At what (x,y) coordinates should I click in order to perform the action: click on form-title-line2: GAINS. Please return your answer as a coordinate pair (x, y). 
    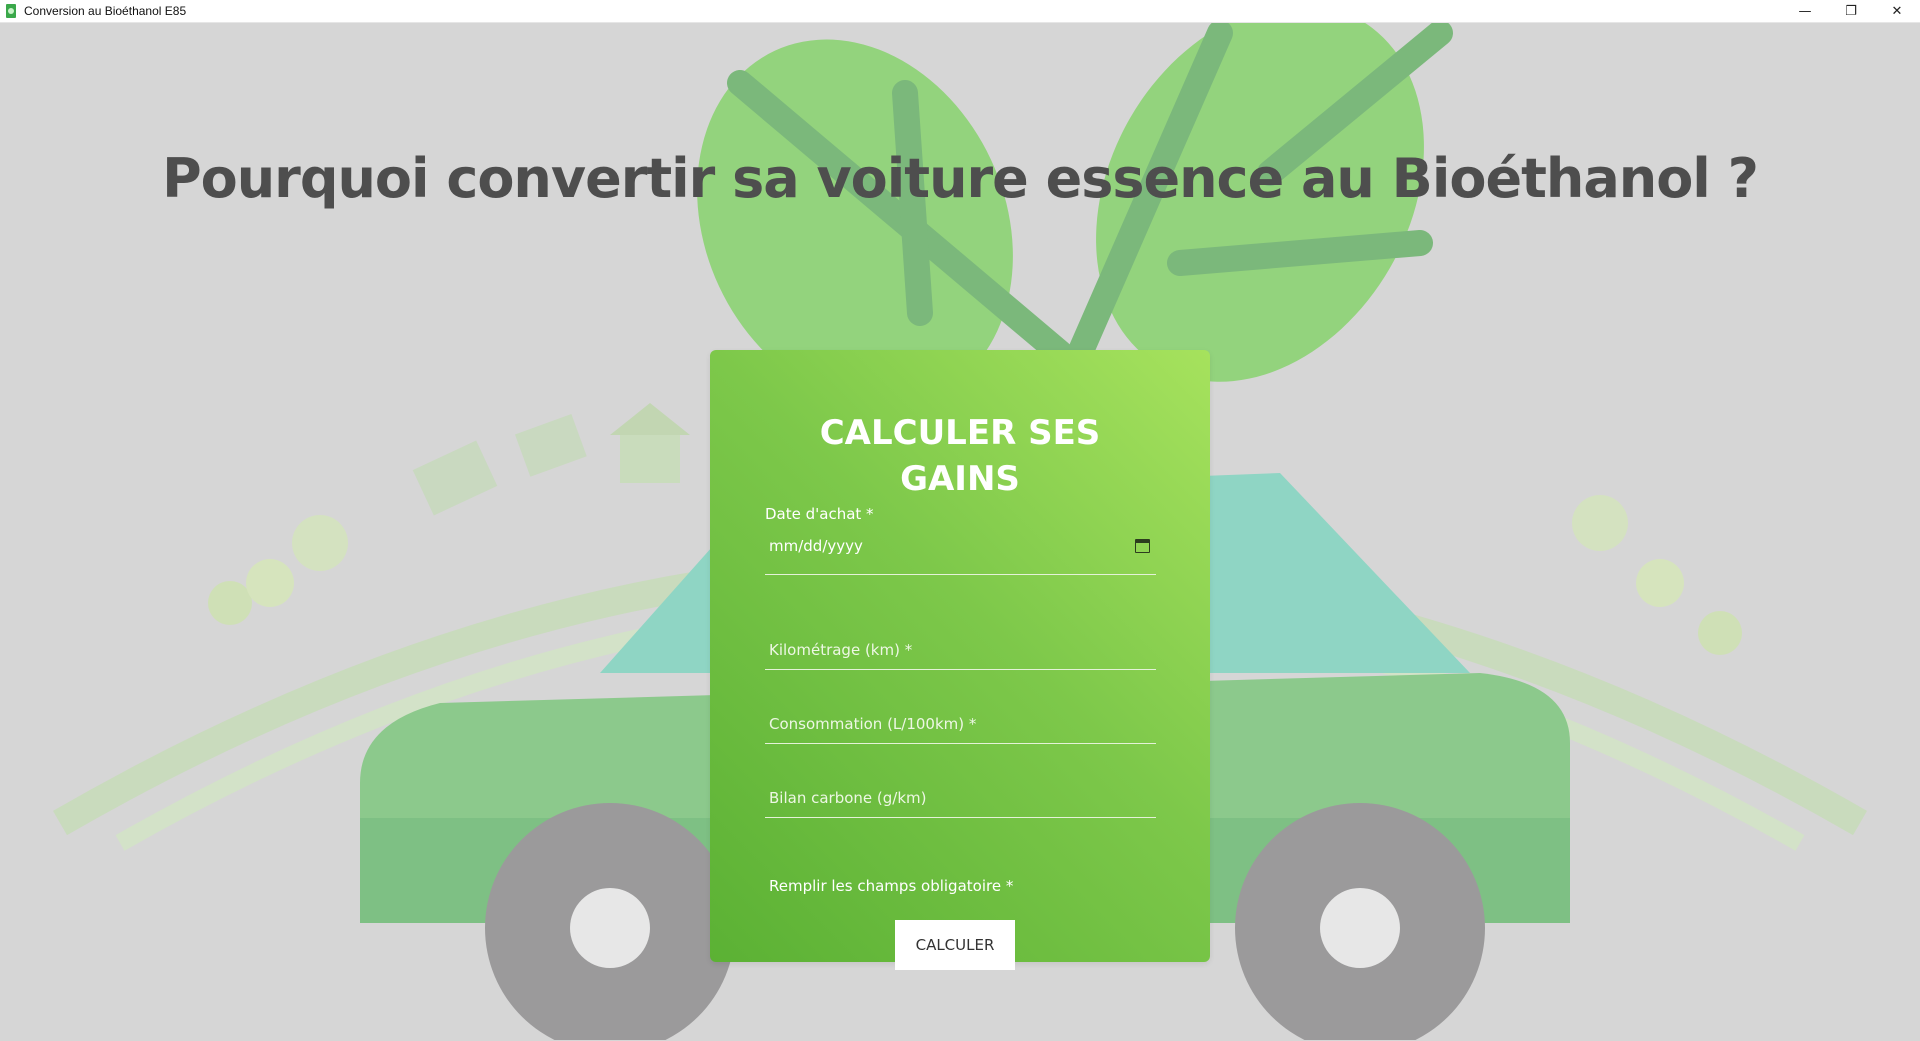
    Looking at the image, I should click on (960, 479).